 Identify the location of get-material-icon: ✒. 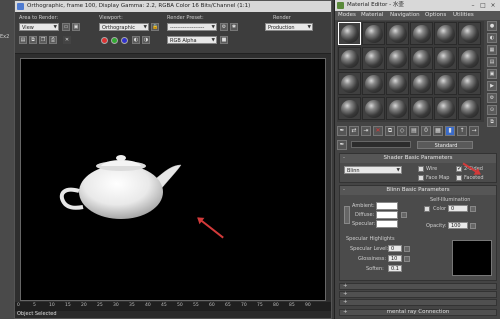
(342, 131).